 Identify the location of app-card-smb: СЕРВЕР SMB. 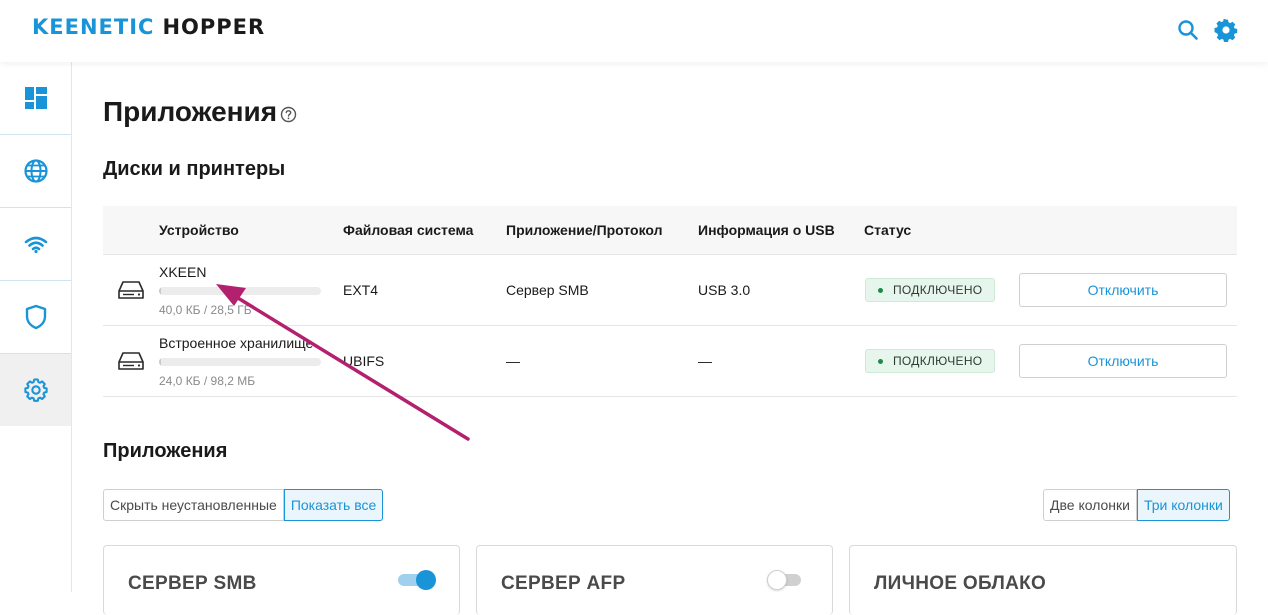
(281, 580).